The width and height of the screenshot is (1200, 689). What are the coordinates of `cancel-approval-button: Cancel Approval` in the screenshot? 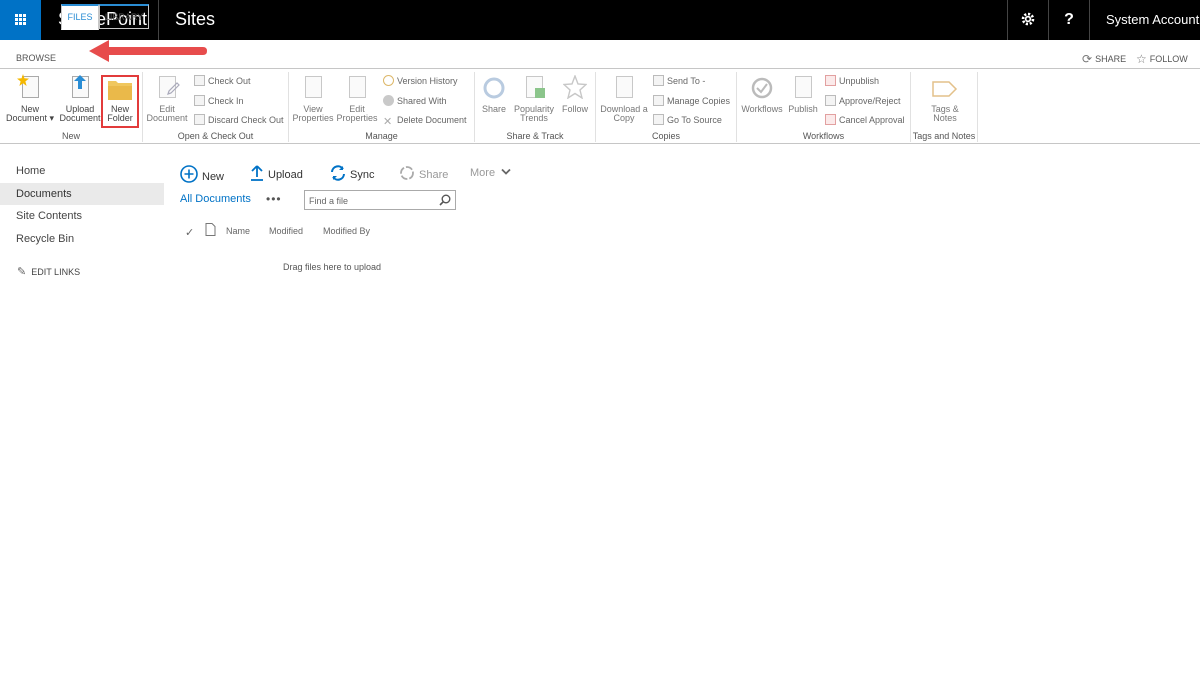 It's located at (865, 120).